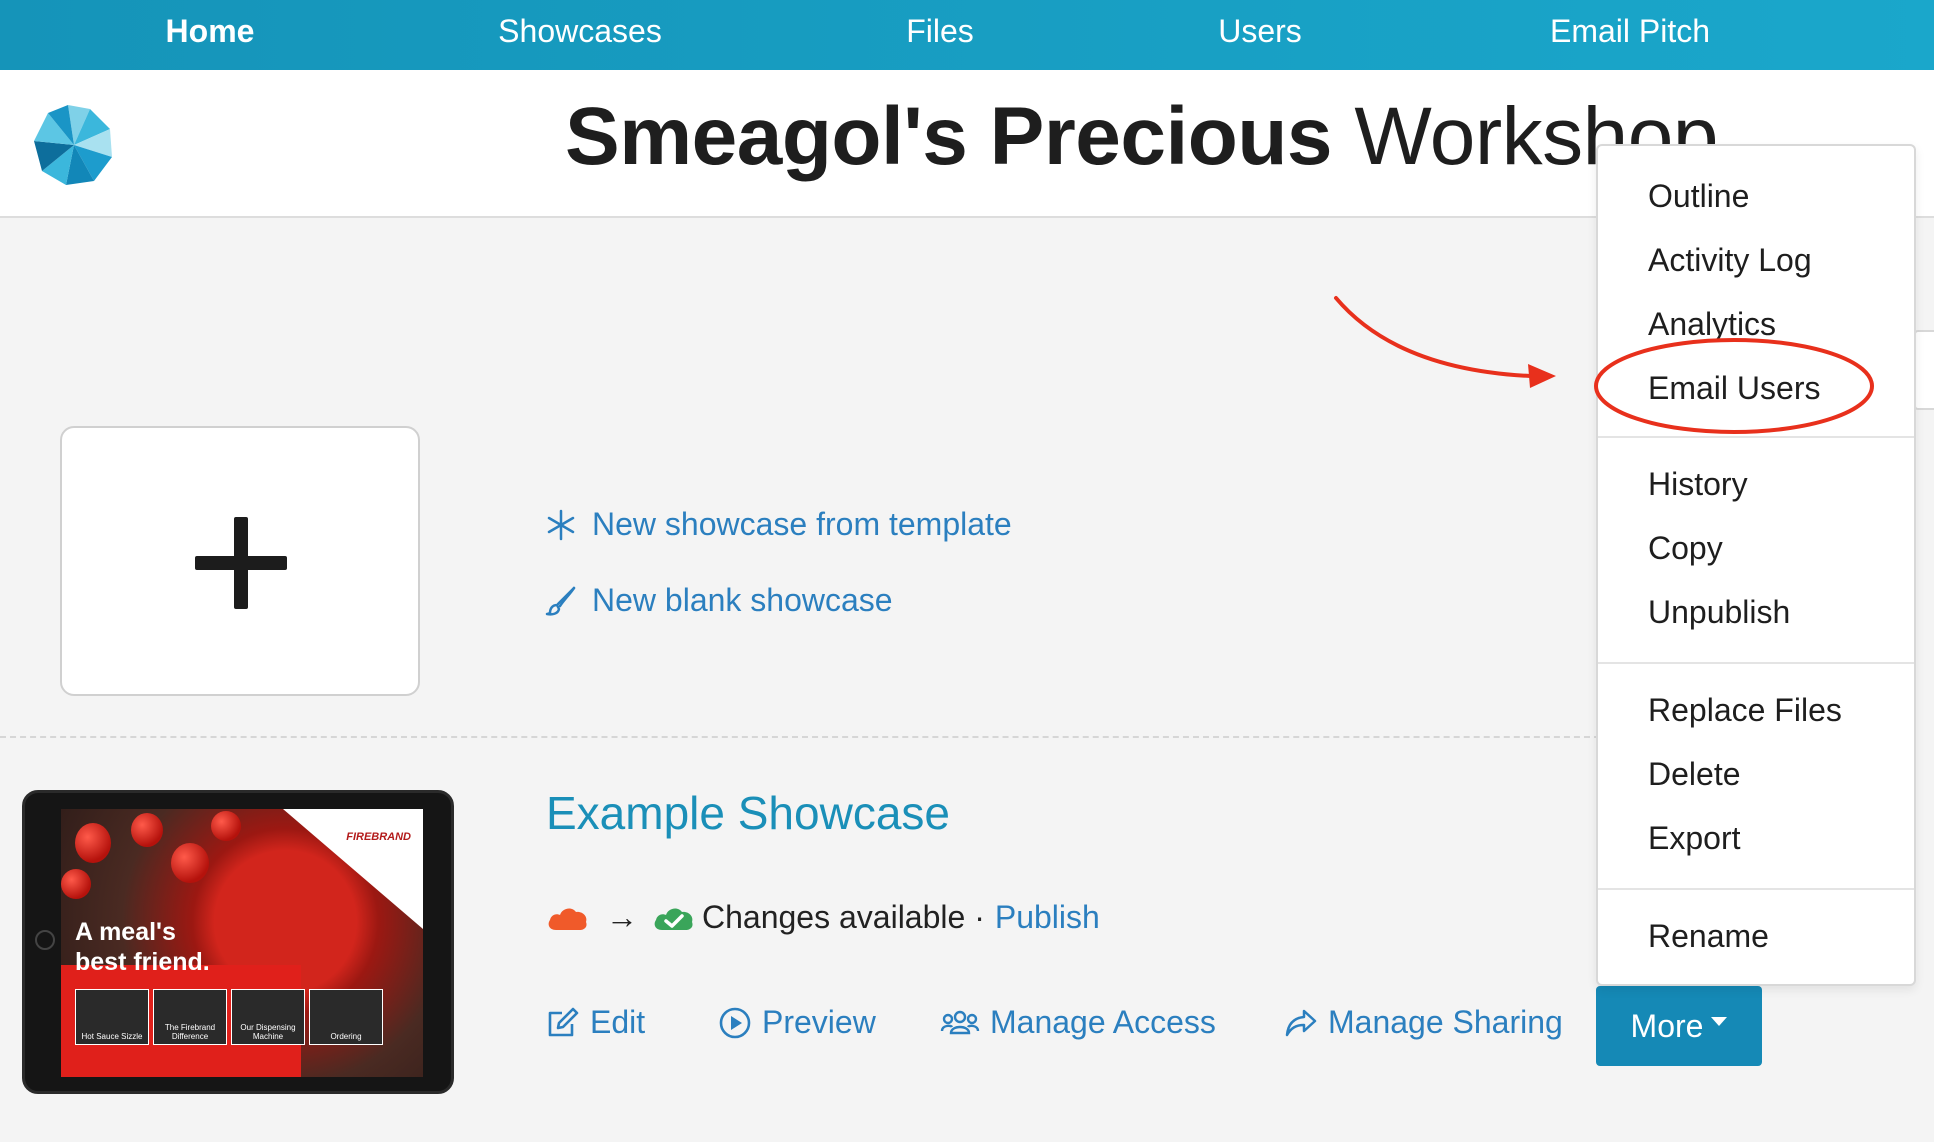 This screenshot has height=1142, width=1934. I want to click on publish-link: Publish, so click(1047, 917).